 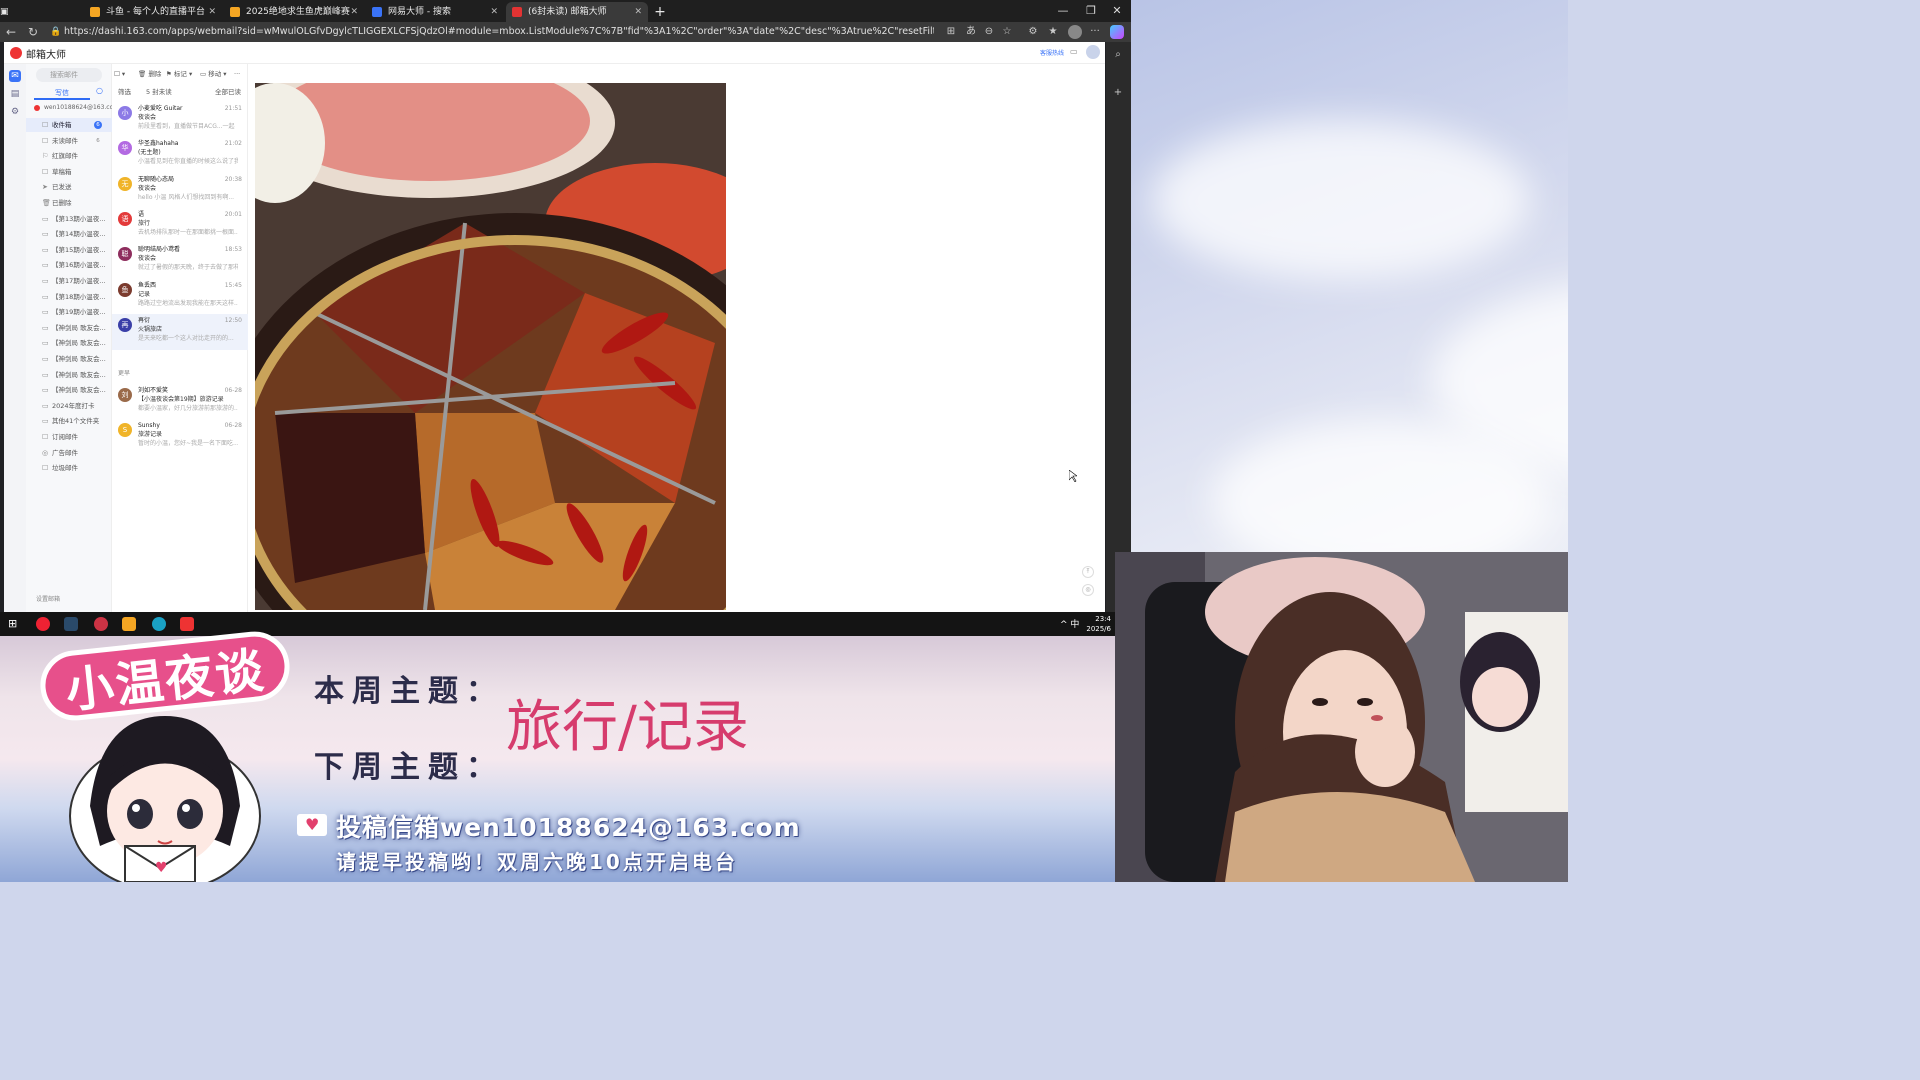 What do you see at coordinates (48, 598) in the screenshot?
I see `settings-link: 设置邮箱` at bounding box center [48, 598].